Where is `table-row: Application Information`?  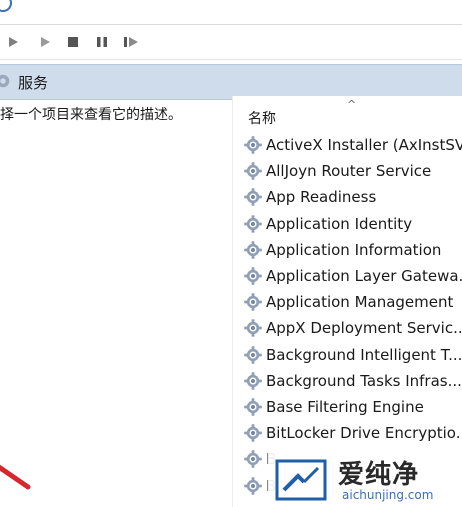
table-row: Application Information is located at coordinates (352, 250).